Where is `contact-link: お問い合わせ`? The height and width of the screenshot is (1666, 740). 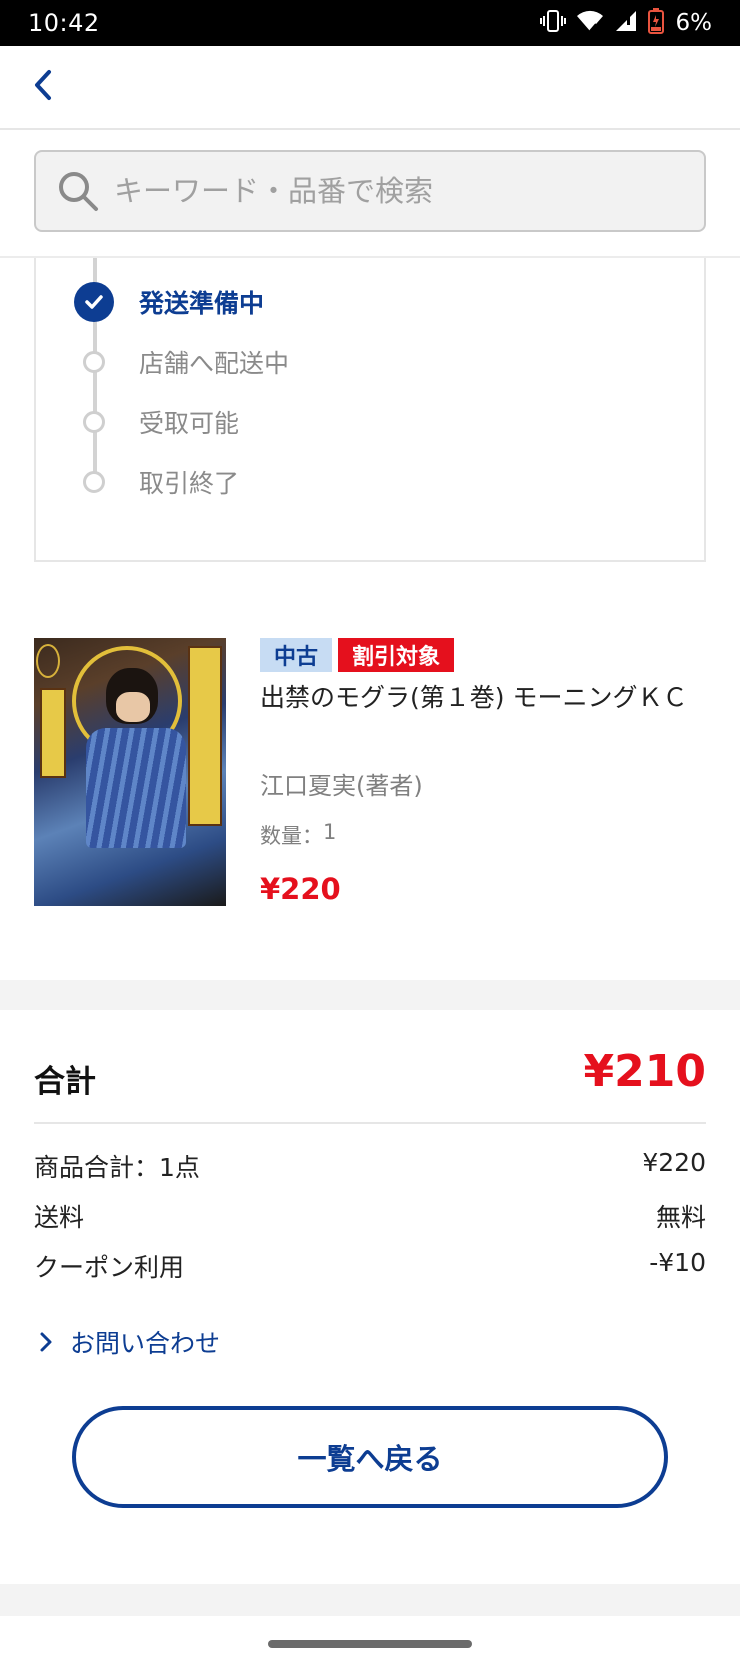 contact-link: お問い合わせ is located at coordinates (127, 1342).